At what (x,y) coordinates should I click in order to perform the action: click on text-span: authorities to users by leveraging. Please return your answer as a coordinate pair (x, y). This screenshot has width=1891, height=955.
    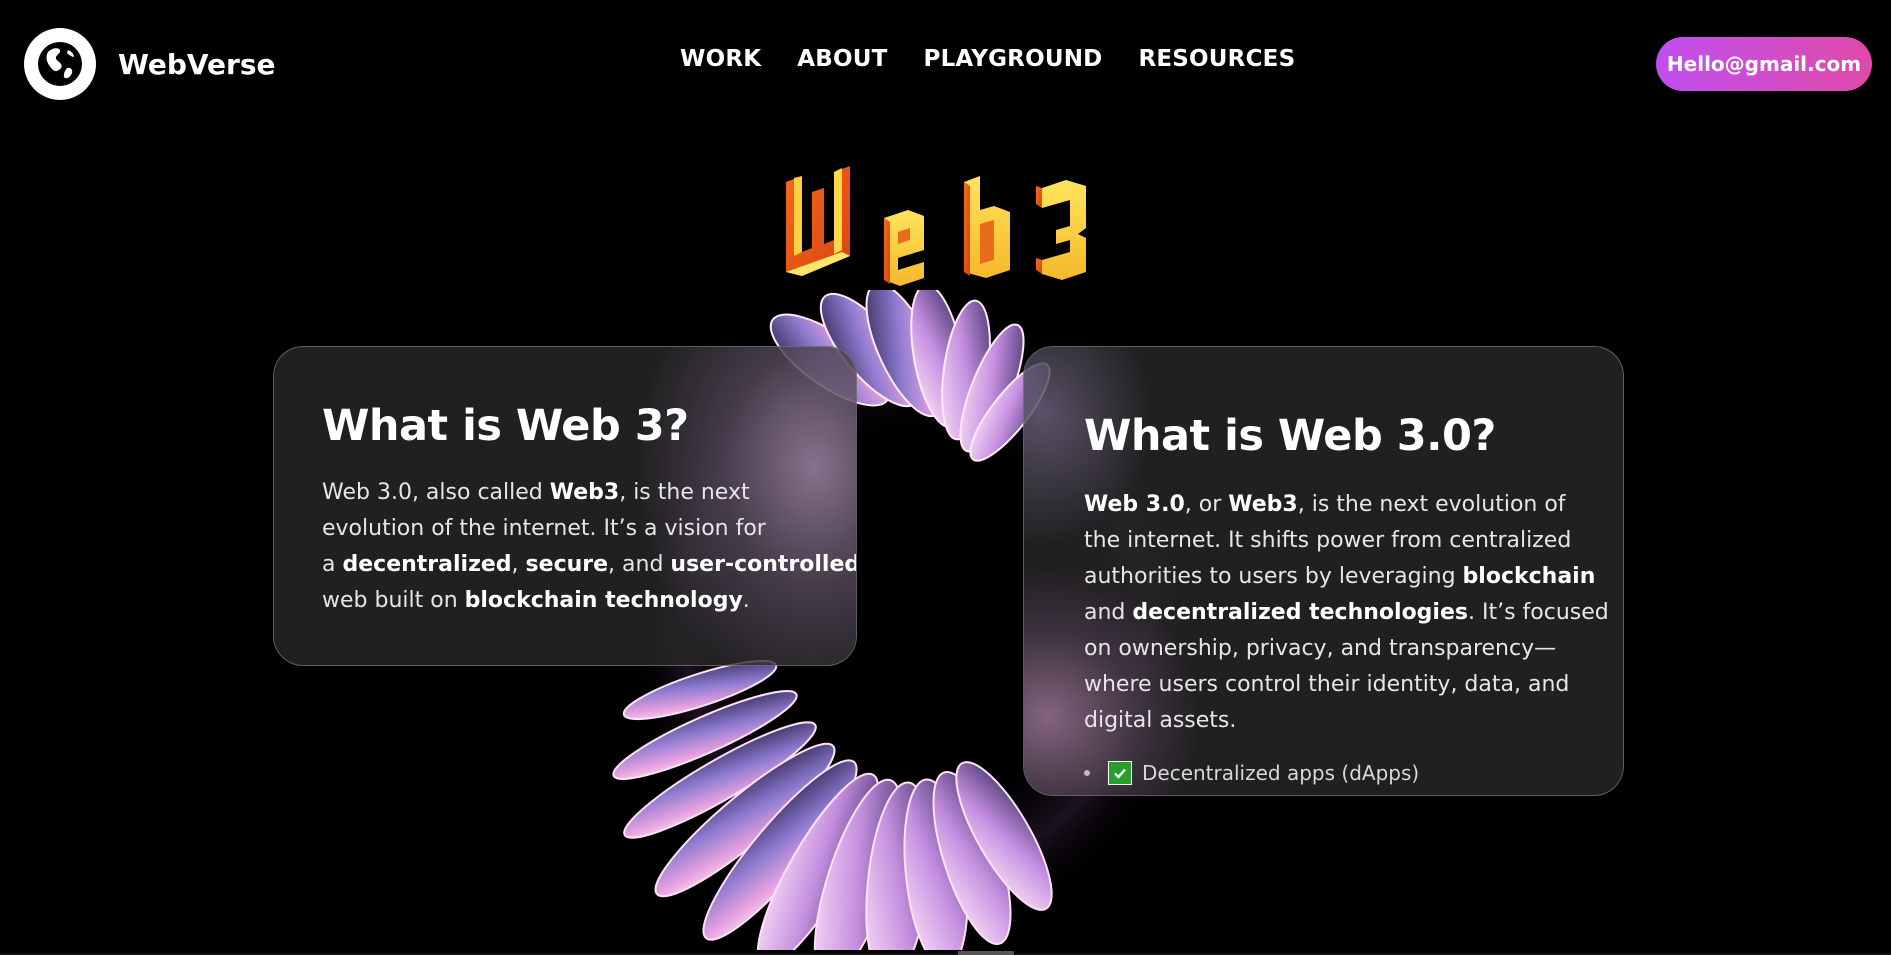
    Looking at the image, I should click on (1273, 576).